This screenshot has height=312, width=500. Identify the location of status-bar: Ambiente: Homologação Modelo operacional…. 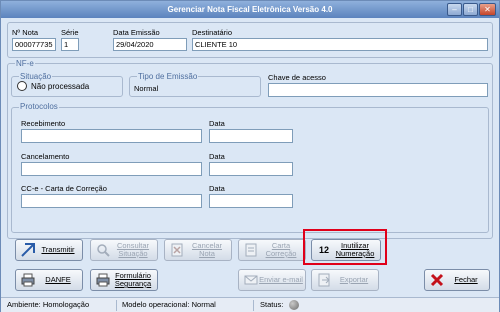
(250, 304).